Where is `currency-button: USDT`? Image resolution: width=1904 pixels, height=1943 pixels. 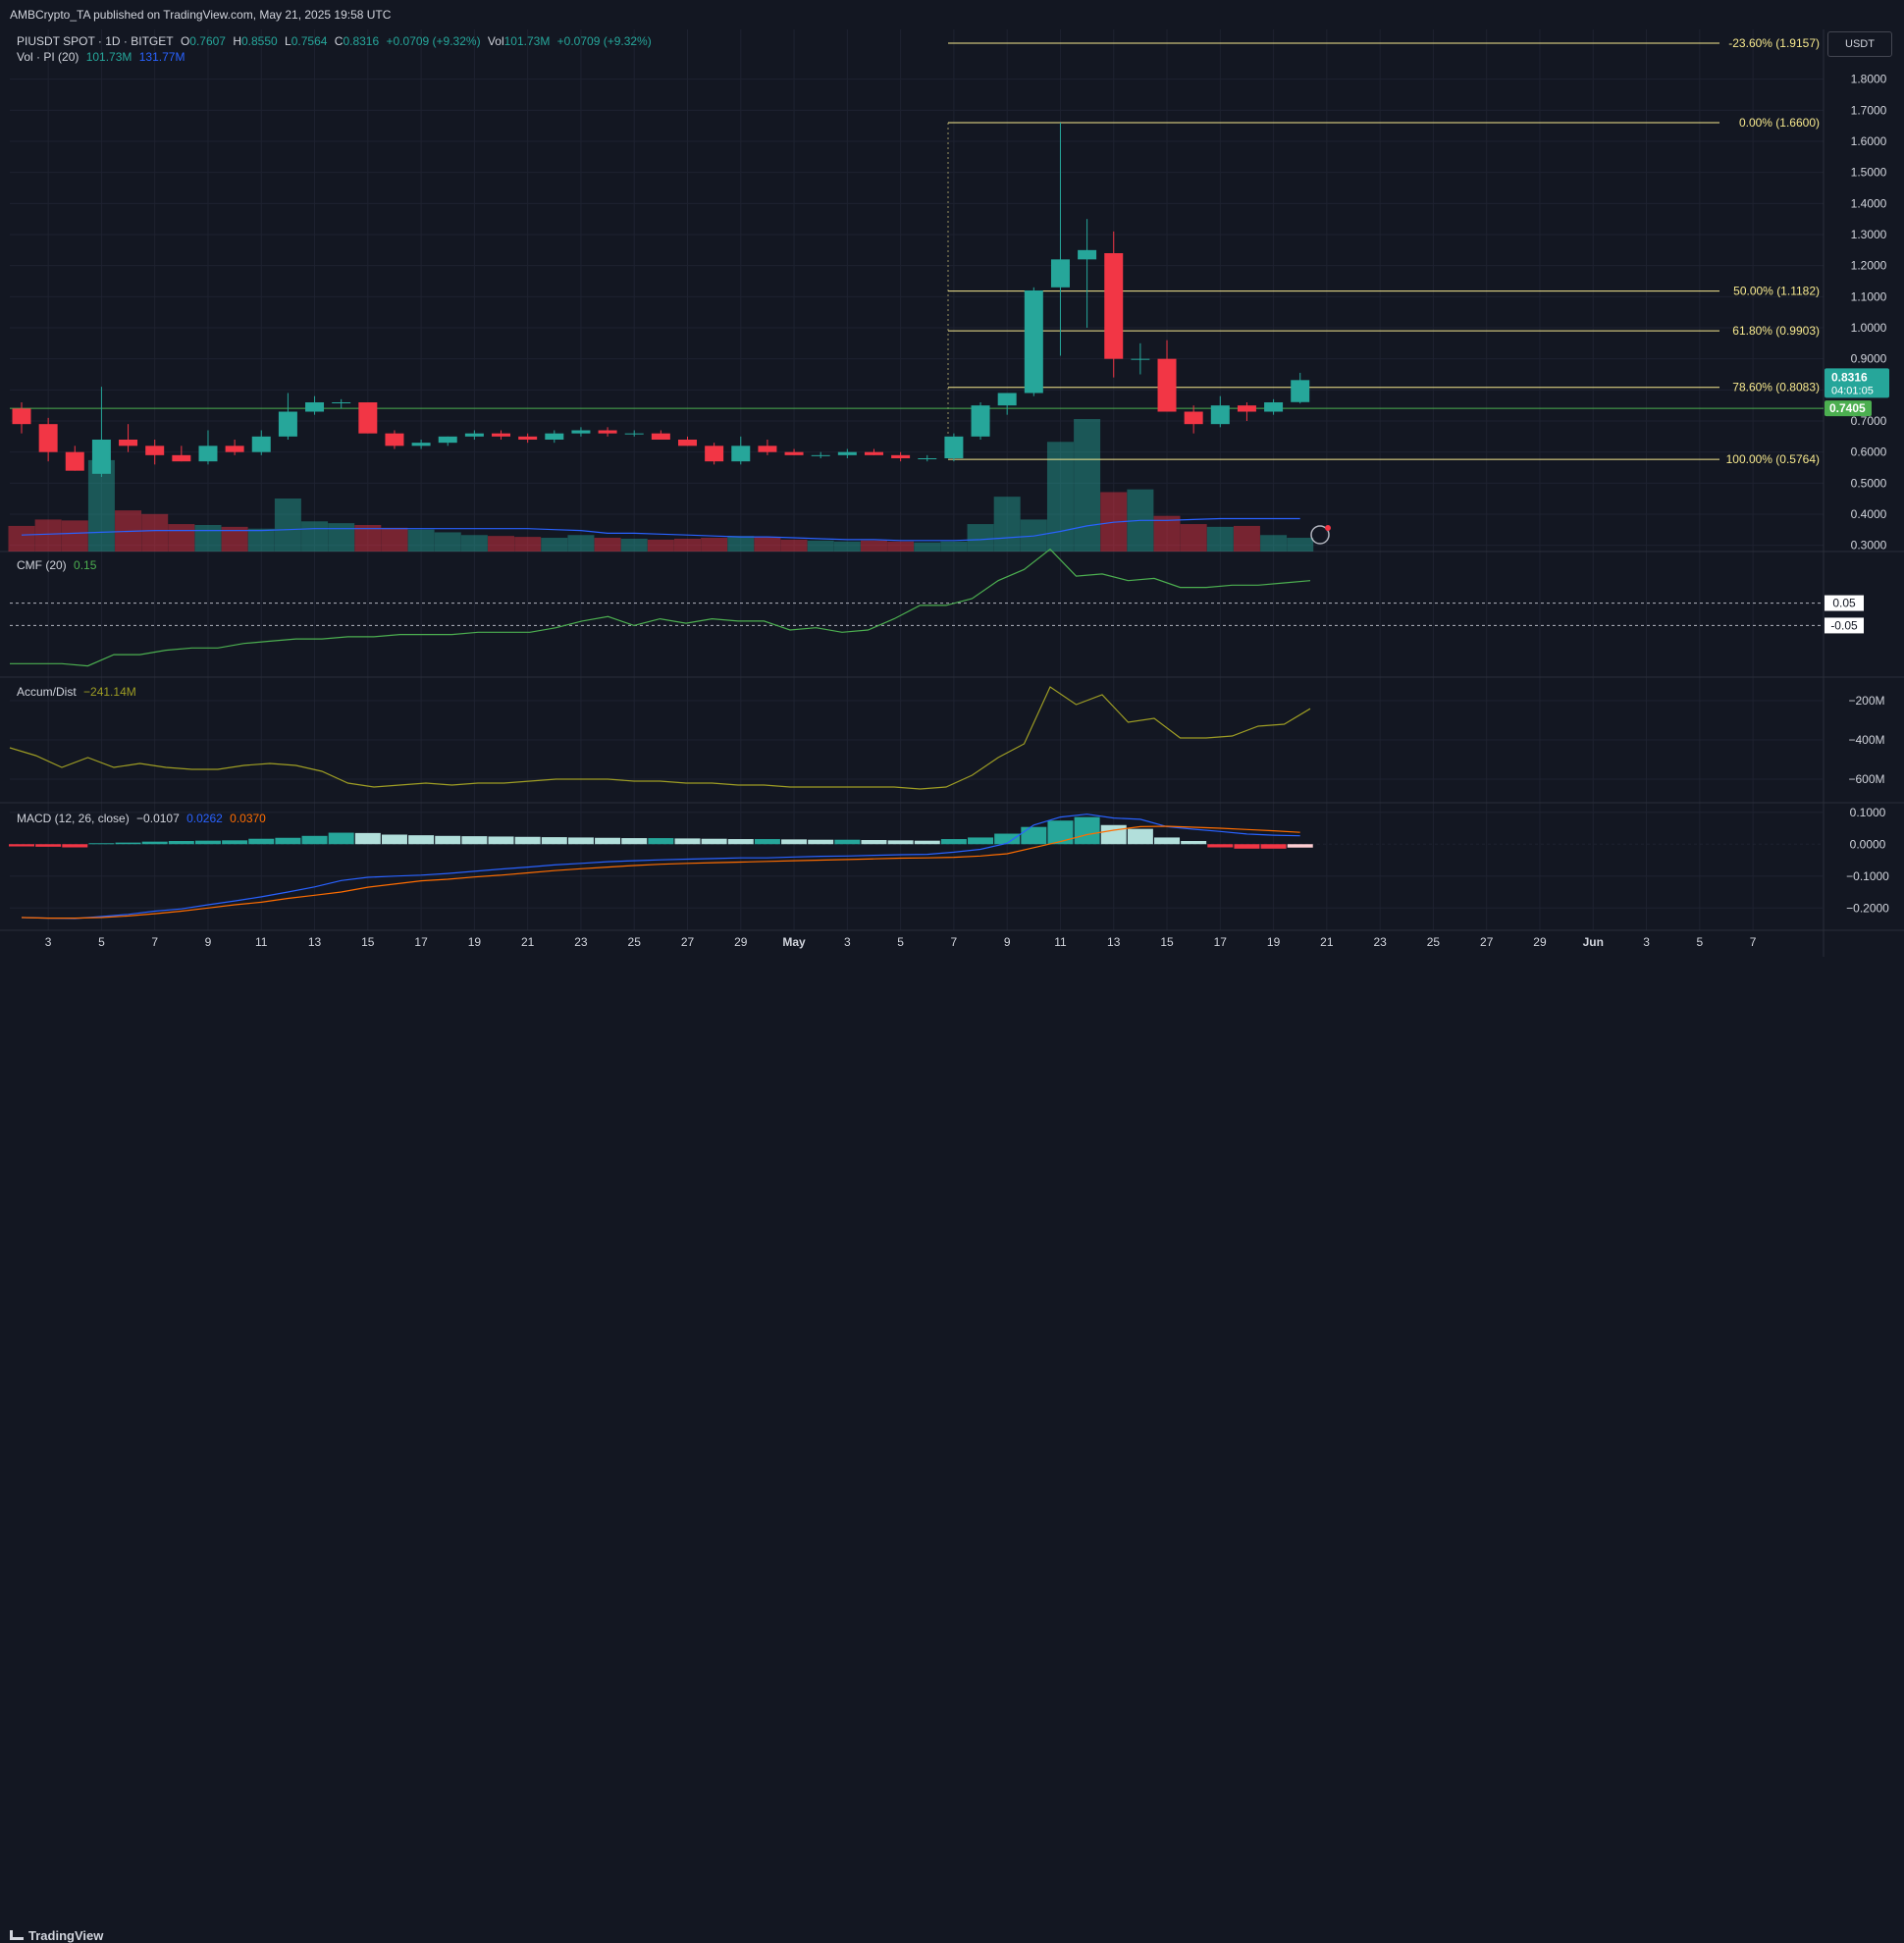 currency-button: USDT is located at coordinates (1859, 44).